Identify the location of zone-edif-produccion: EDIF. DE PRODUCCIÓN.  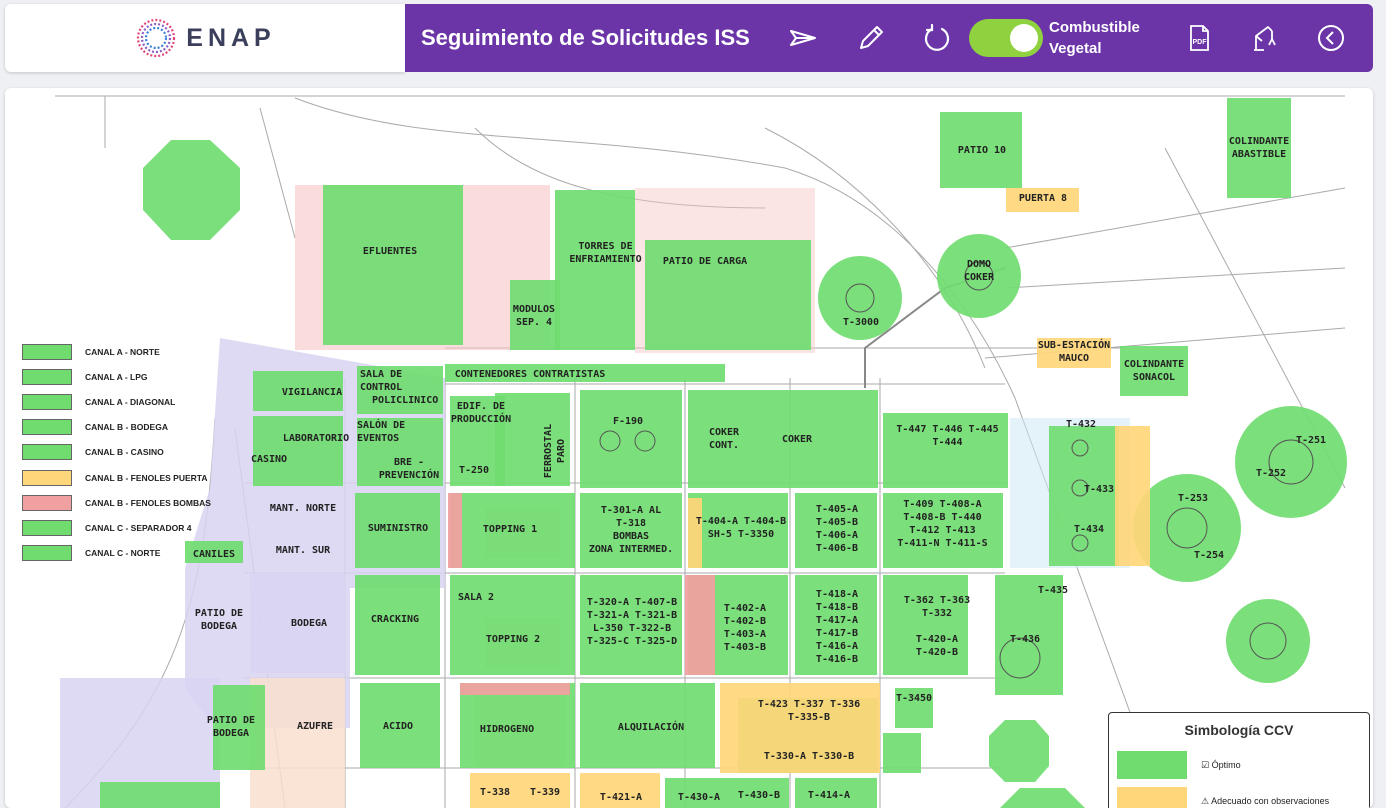
(481, 413).